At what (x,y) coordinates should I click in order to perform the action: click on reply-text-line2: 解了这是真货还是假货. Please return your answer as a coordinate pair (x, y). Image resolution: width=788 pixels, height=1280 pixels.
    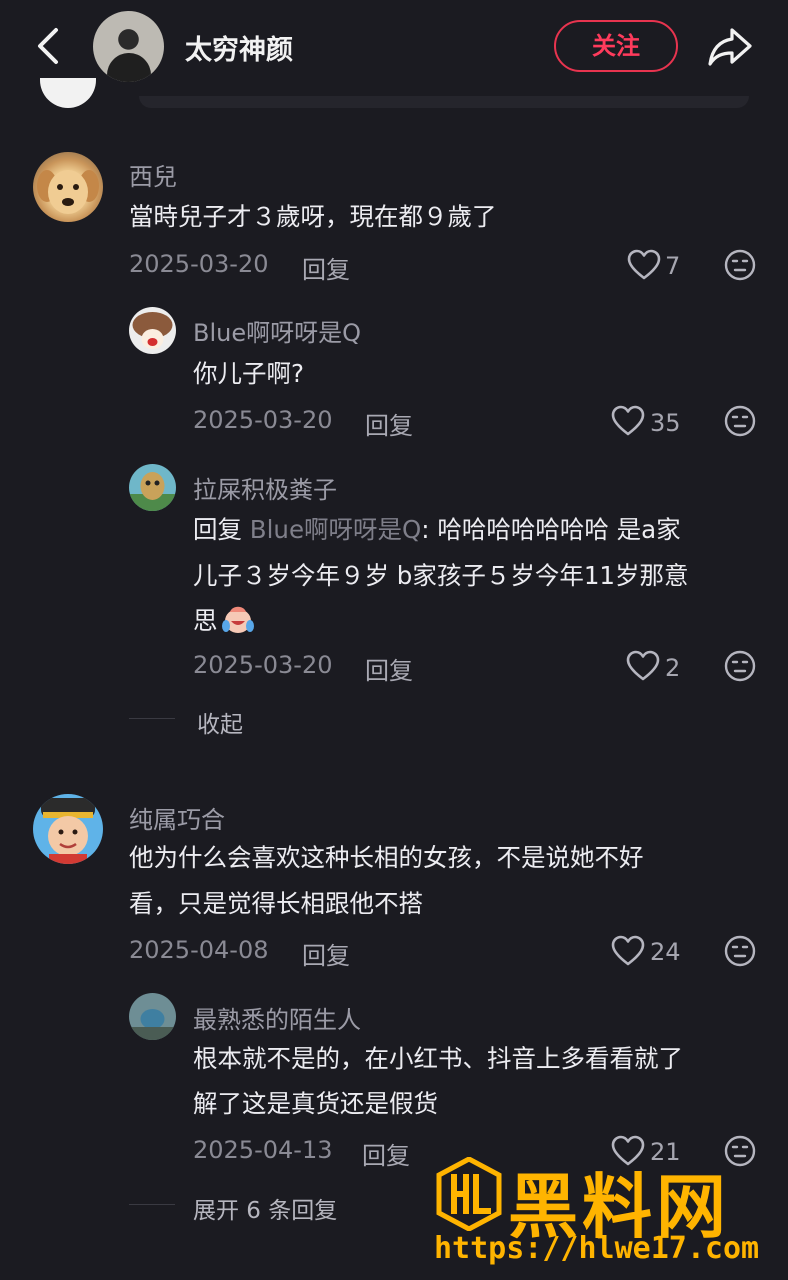
    Looking at the image, I should click on (315, 1103).